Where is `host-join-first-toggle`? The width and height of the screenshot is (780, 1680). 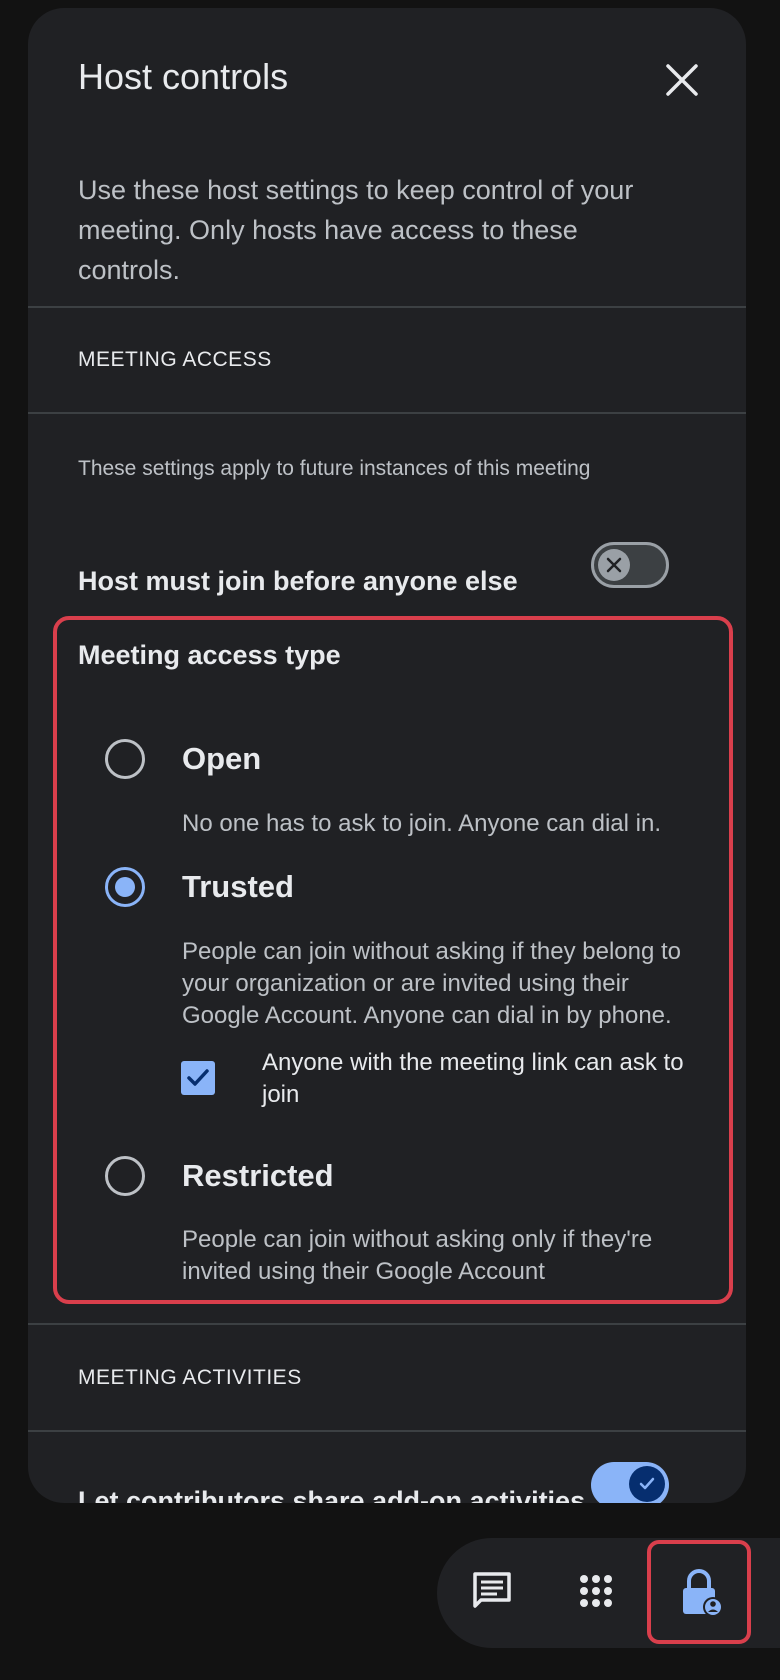
host-join-first-toggle is located at coordinates (630, 565).